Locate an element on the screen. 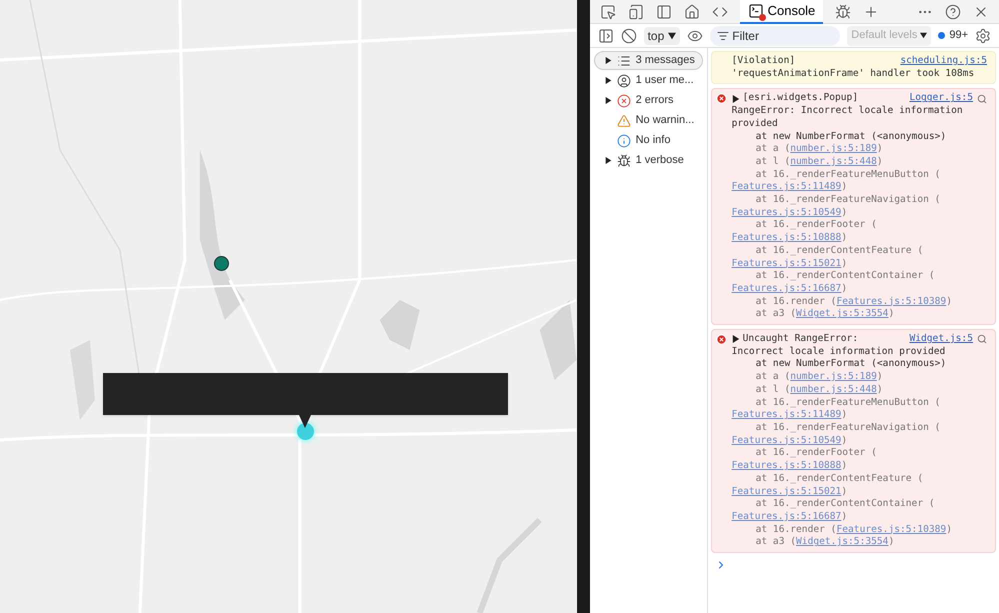  sidebar-icon is located at coordinates (606, 36).